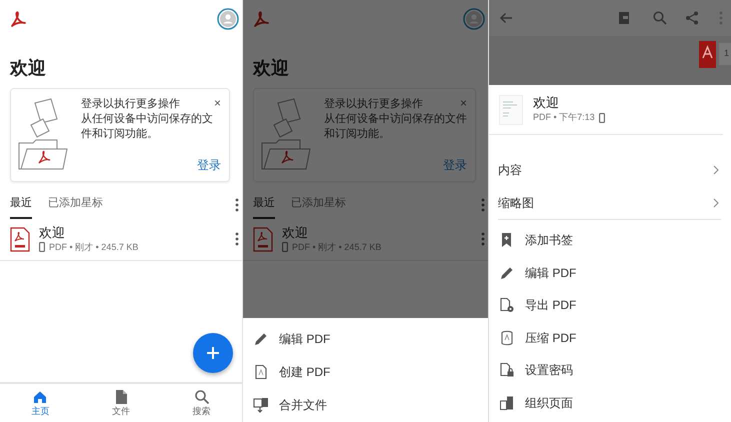 This screenshot has height=422, width=731. Describe the element at coordinates (610, 240) in the screenshot. I see `menu-item: 添加书签` at that location.